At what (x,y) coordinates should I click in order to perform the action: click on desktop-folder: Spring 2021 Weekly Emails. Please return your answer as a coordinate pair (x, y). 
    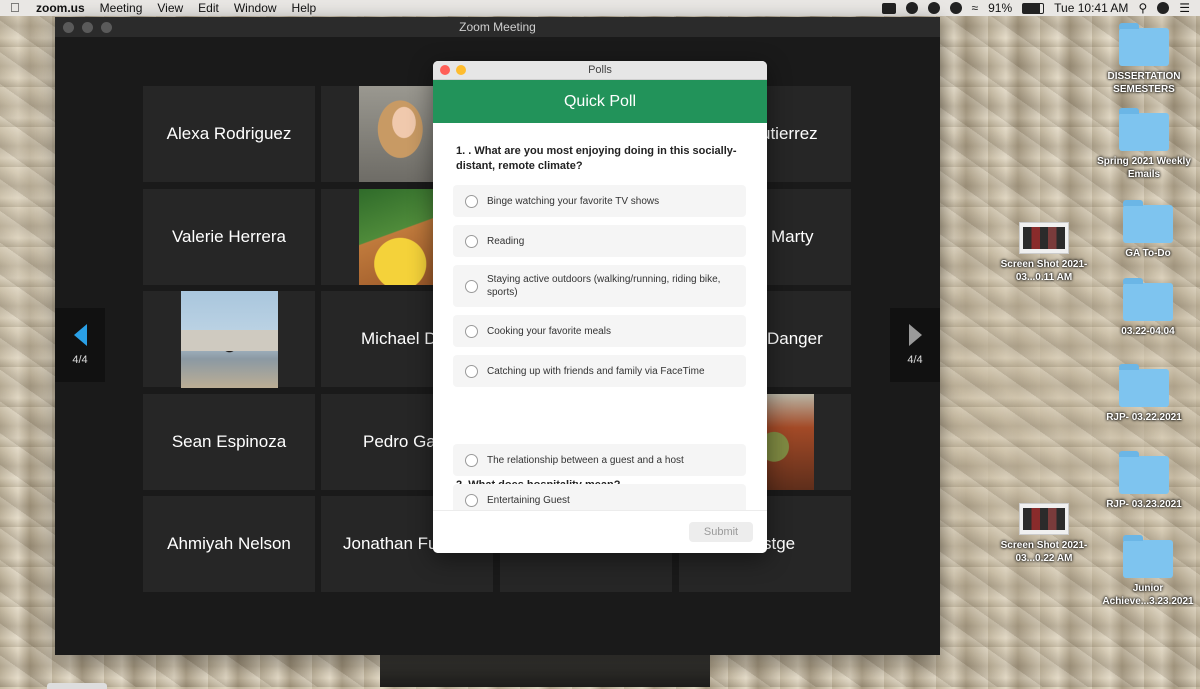
    Looking at the image, I should click on (1144, 144).